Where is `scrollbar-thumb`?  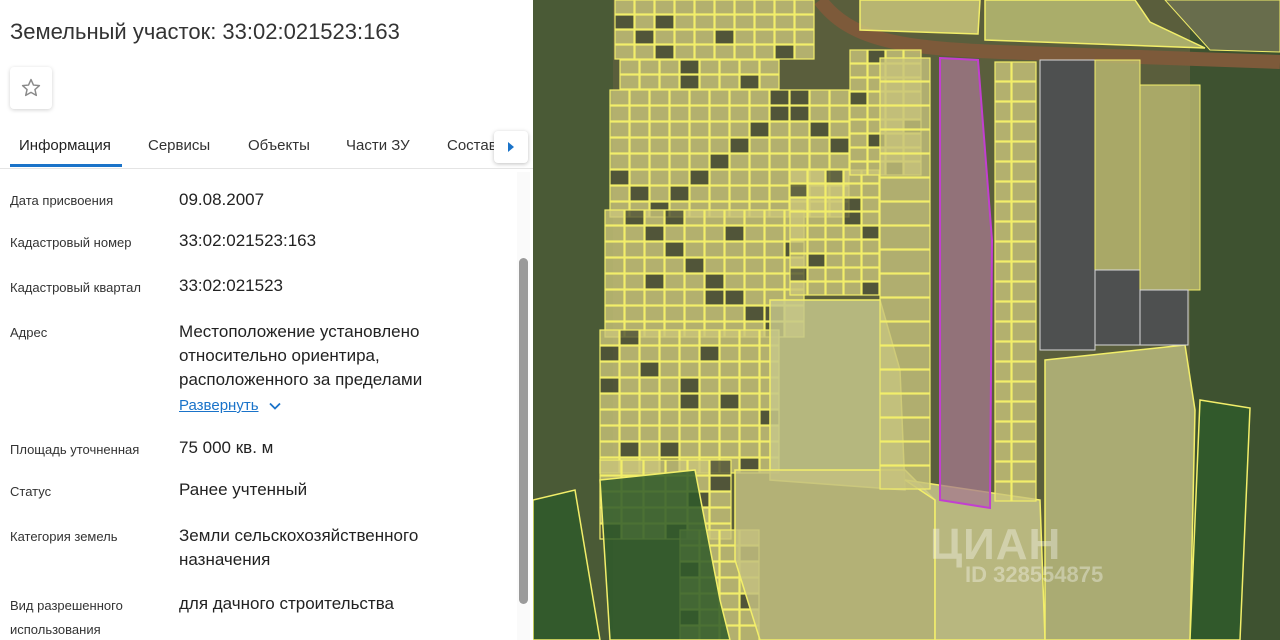
scrollbar-thumb is located at coordinates (523, 431).